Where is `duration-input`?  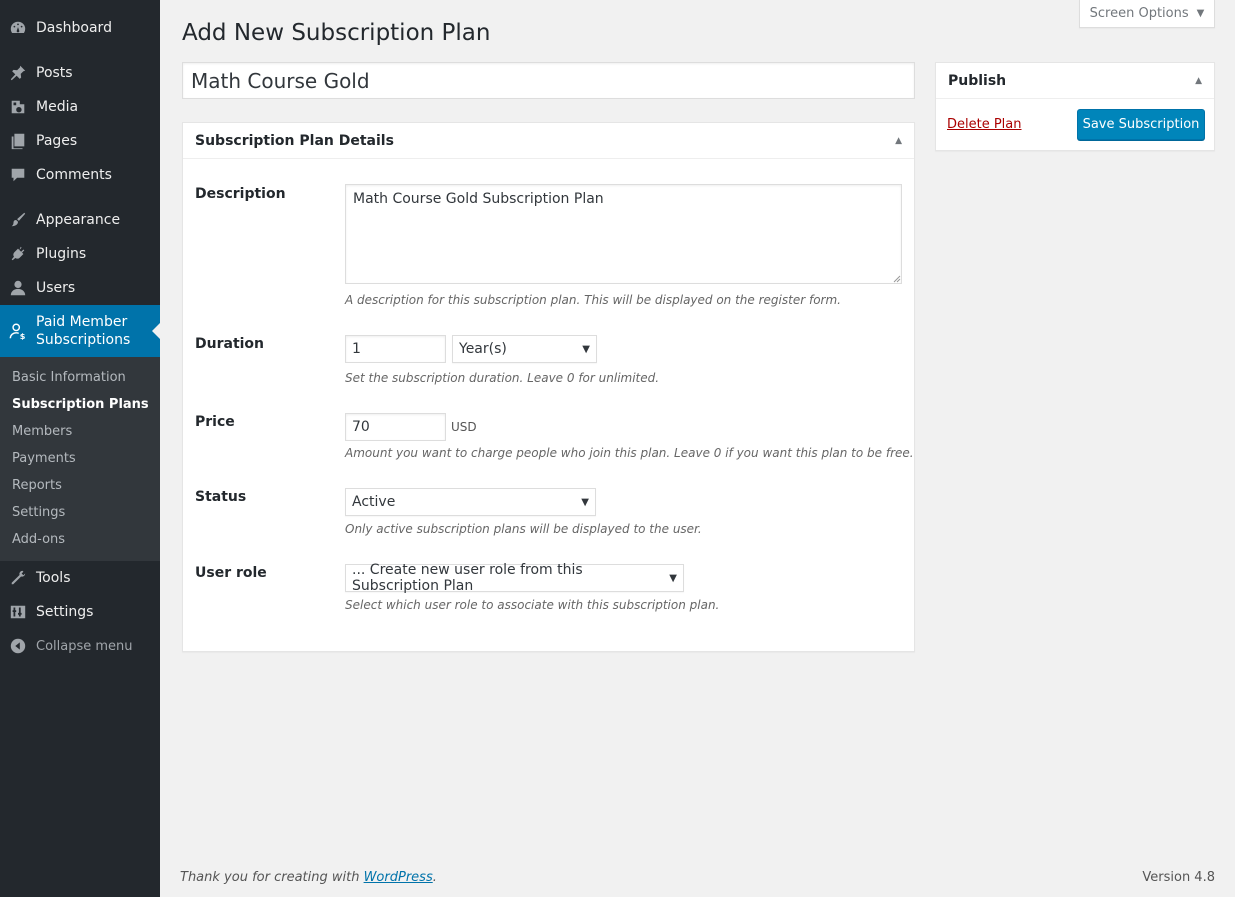
duration-input is located at coordinates (395, 349).